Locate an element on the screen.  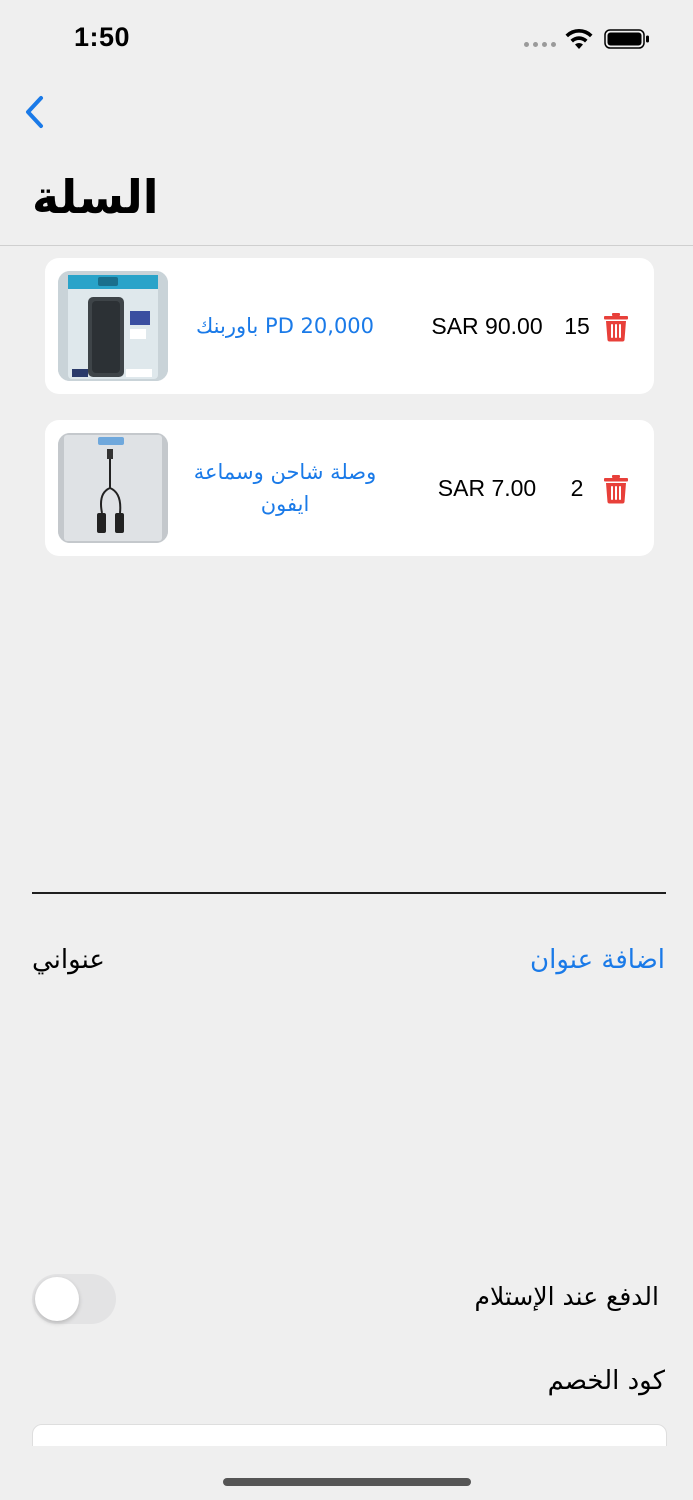
cart-item: باوربنك PD 20,000 SAR 90.00 15 is located at coordinates (349, 326).